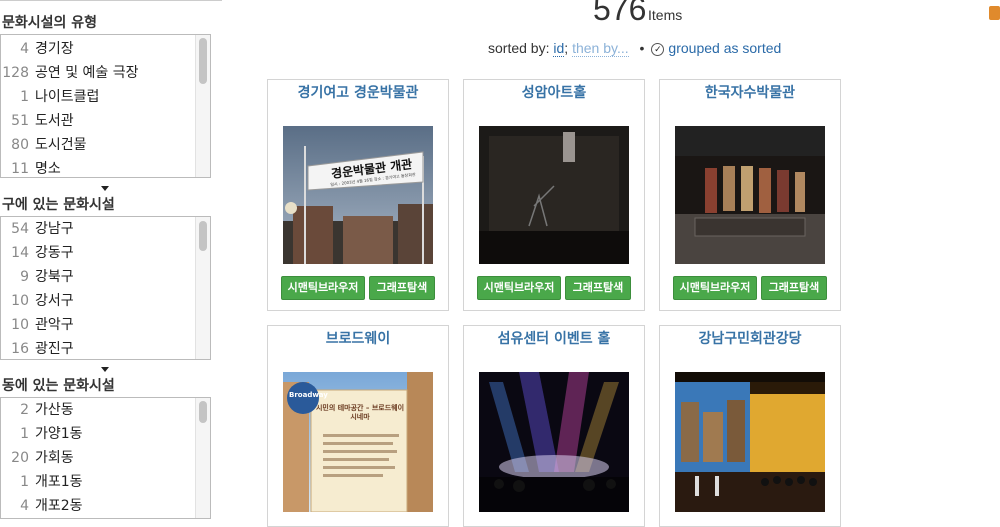 This screenshot has height=527, width=1000. Describe the element at coordinates (111, 0) in the screenshot. I see `facet-panel-divider` at that location.